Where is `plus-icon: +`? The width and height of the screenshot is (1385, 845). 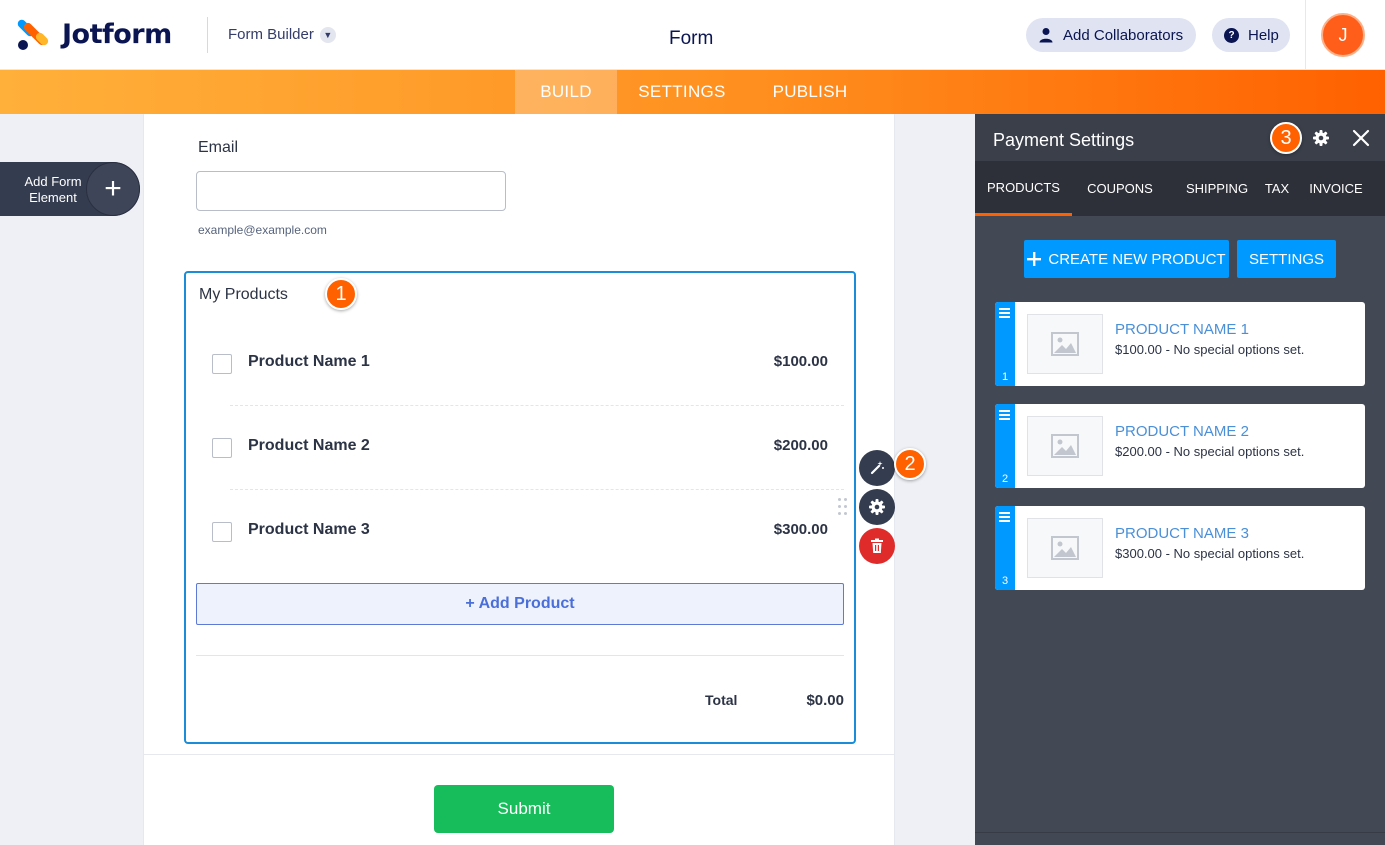 plus-icon: + is located at coordinates (113, 189).